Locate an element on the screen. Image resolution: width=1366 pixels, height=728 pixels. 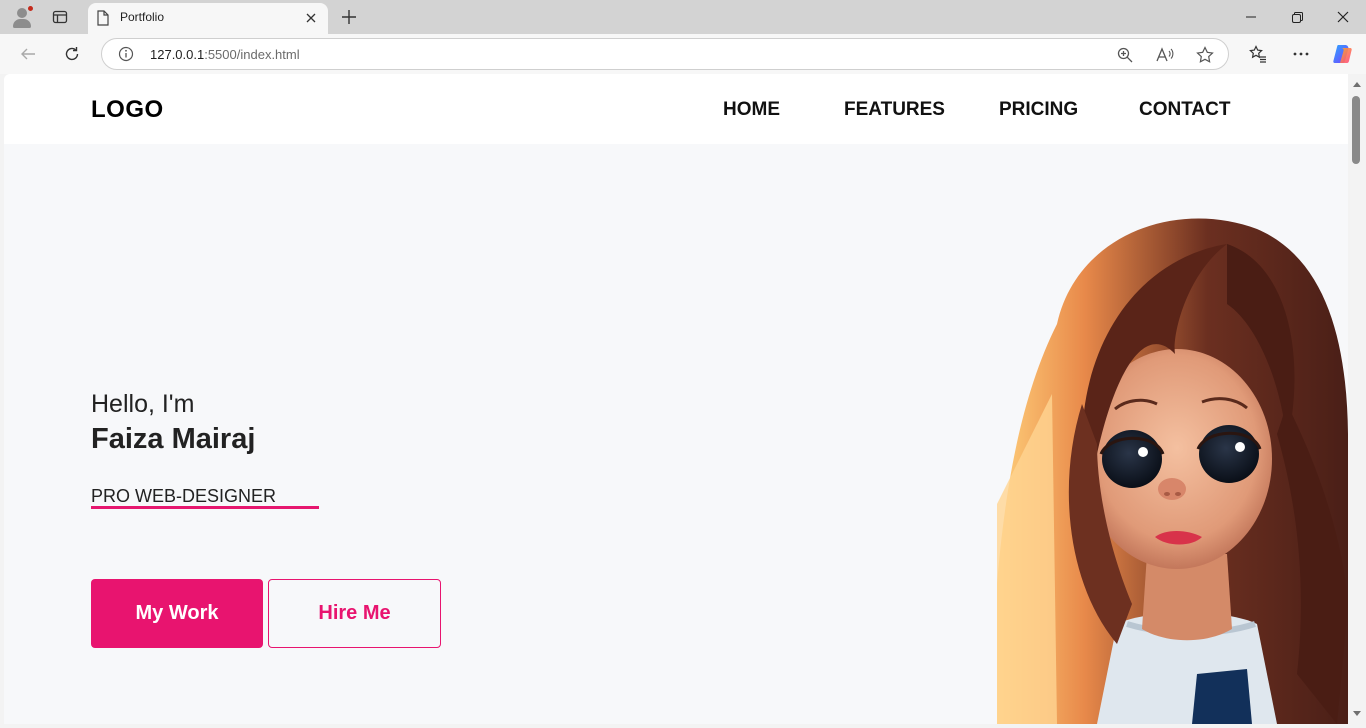
close-icon is located at coordinates (311, 18).